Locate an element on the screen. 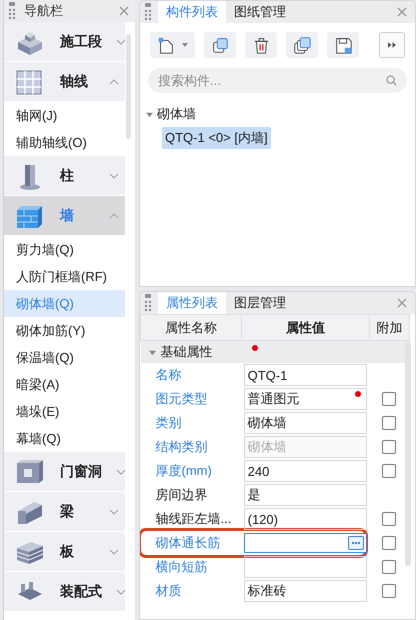 The width and height of the screenshot is (416, 620). double-arrow-icon is located at coordinates (392, 45).